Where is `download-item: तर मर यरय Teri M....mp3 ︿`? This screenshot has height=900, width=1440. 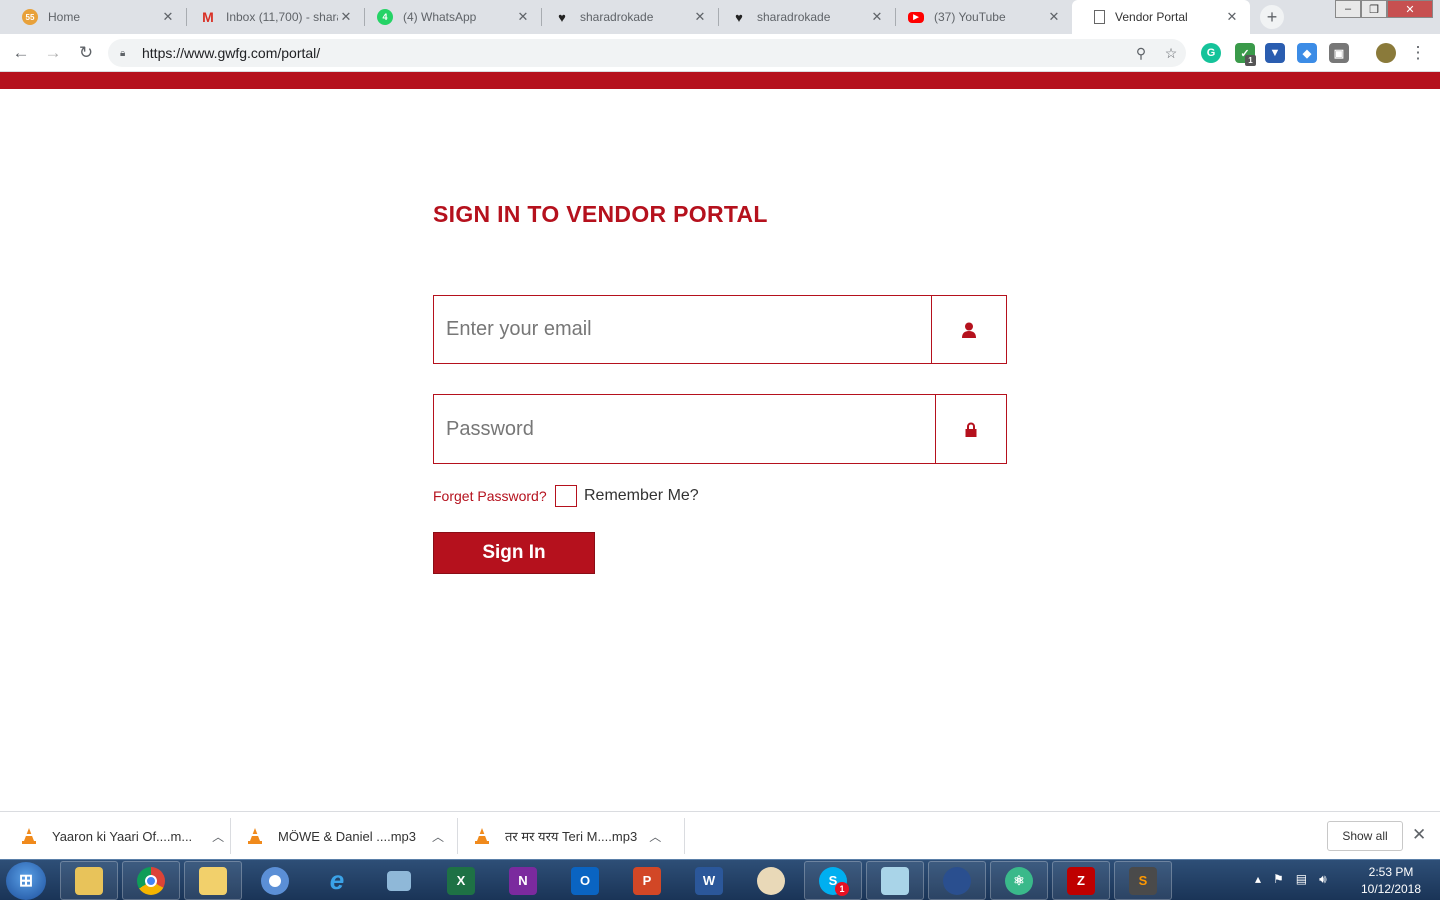 download-item: तर मर यरय Teri M....mp3 ︿ is located at coordinates (568, 836).